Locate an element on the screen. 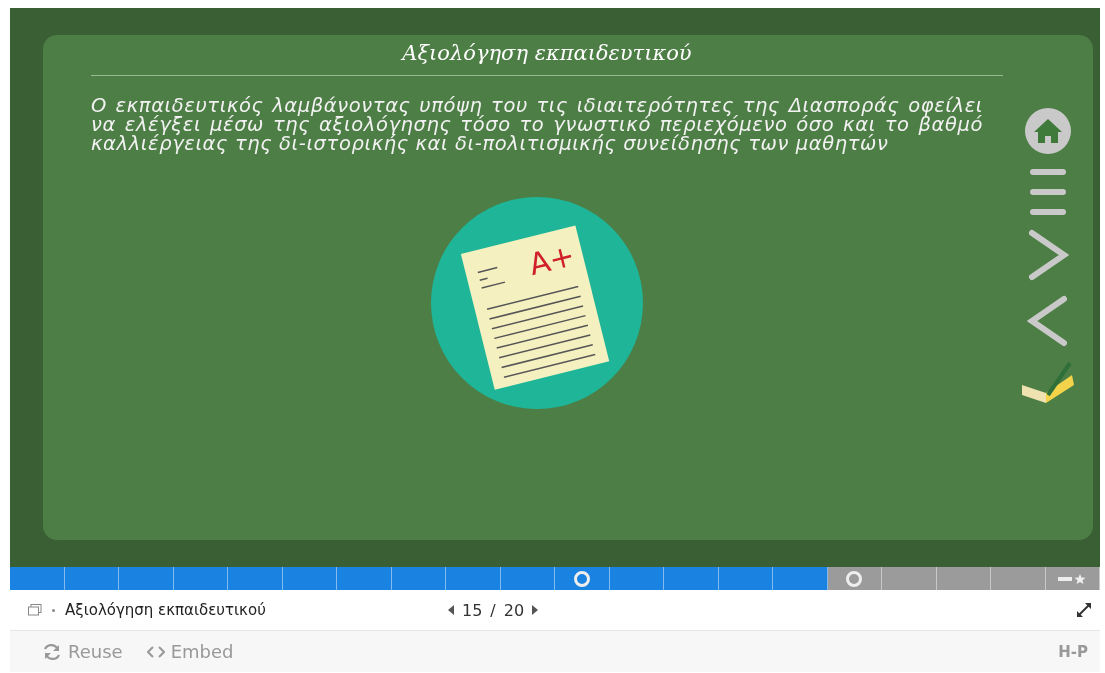 This screenshot has height=673, width=1105. graded-paper-drawing: A+ is located at coordinates (537, 303).